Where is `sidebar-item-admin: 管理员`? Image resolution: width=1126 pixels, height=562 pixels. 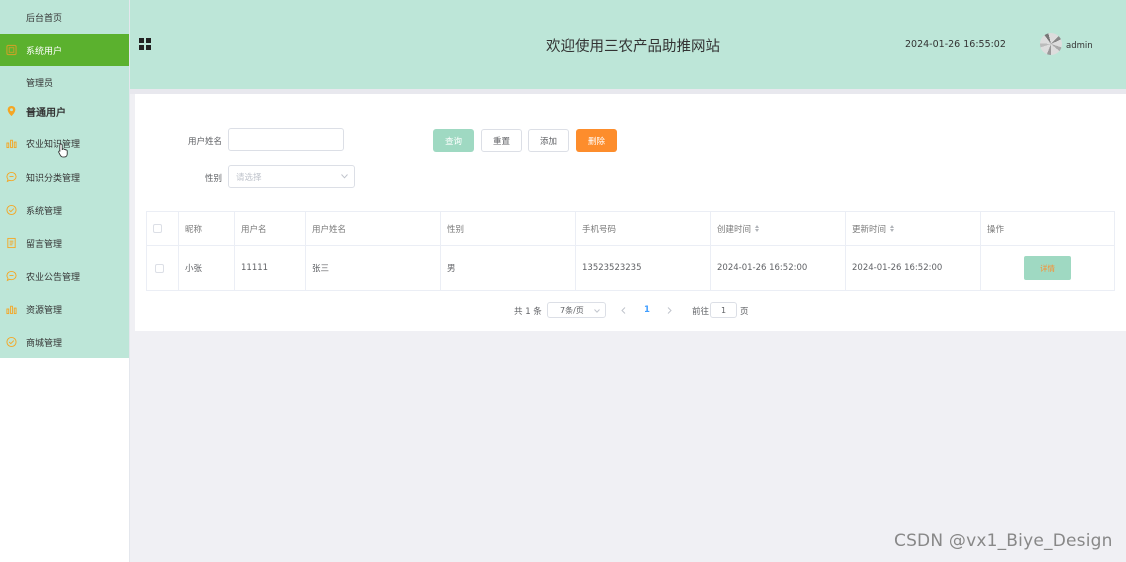
sidebar-item-admin: 管理员 is located at coordinates (64, 82).